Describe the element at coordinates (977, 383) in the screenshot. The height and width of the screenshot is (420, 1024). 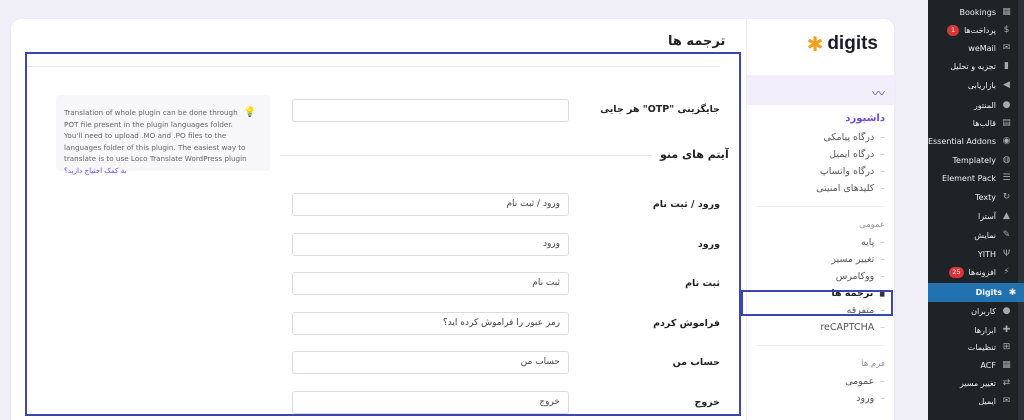
I see `wp-menu-label: تغییر مسیر` at that location.